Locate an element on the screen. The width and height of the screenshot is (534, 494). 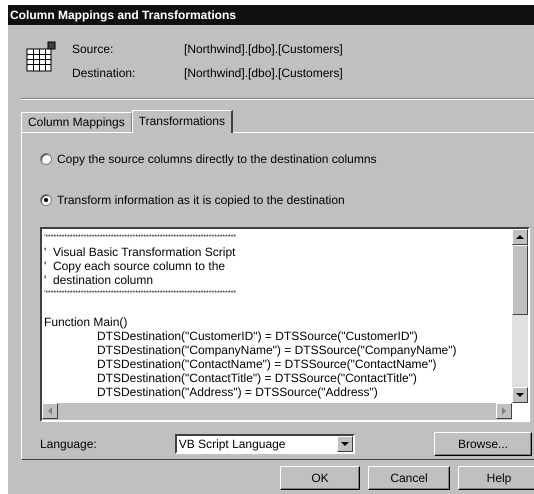
code-line: DTSDestination("CustomerID") = DTSSource("CustomerID") is located at coordinates (257, 336).